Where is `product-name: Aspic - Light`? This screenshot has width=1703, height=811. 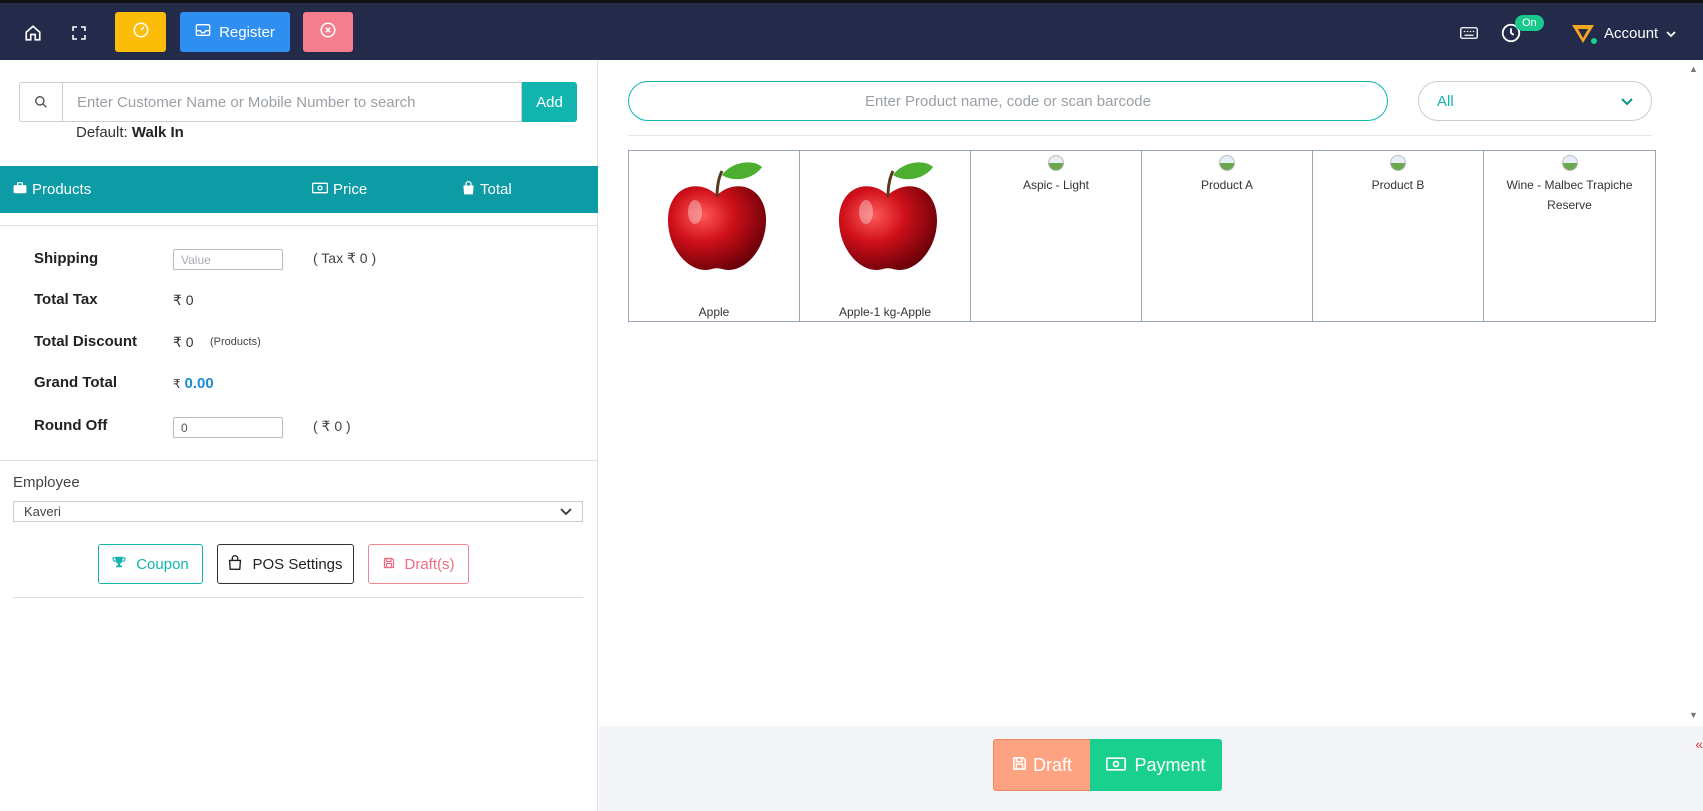
product-name: Aspic - Light is located at coordinates (1056, 185).